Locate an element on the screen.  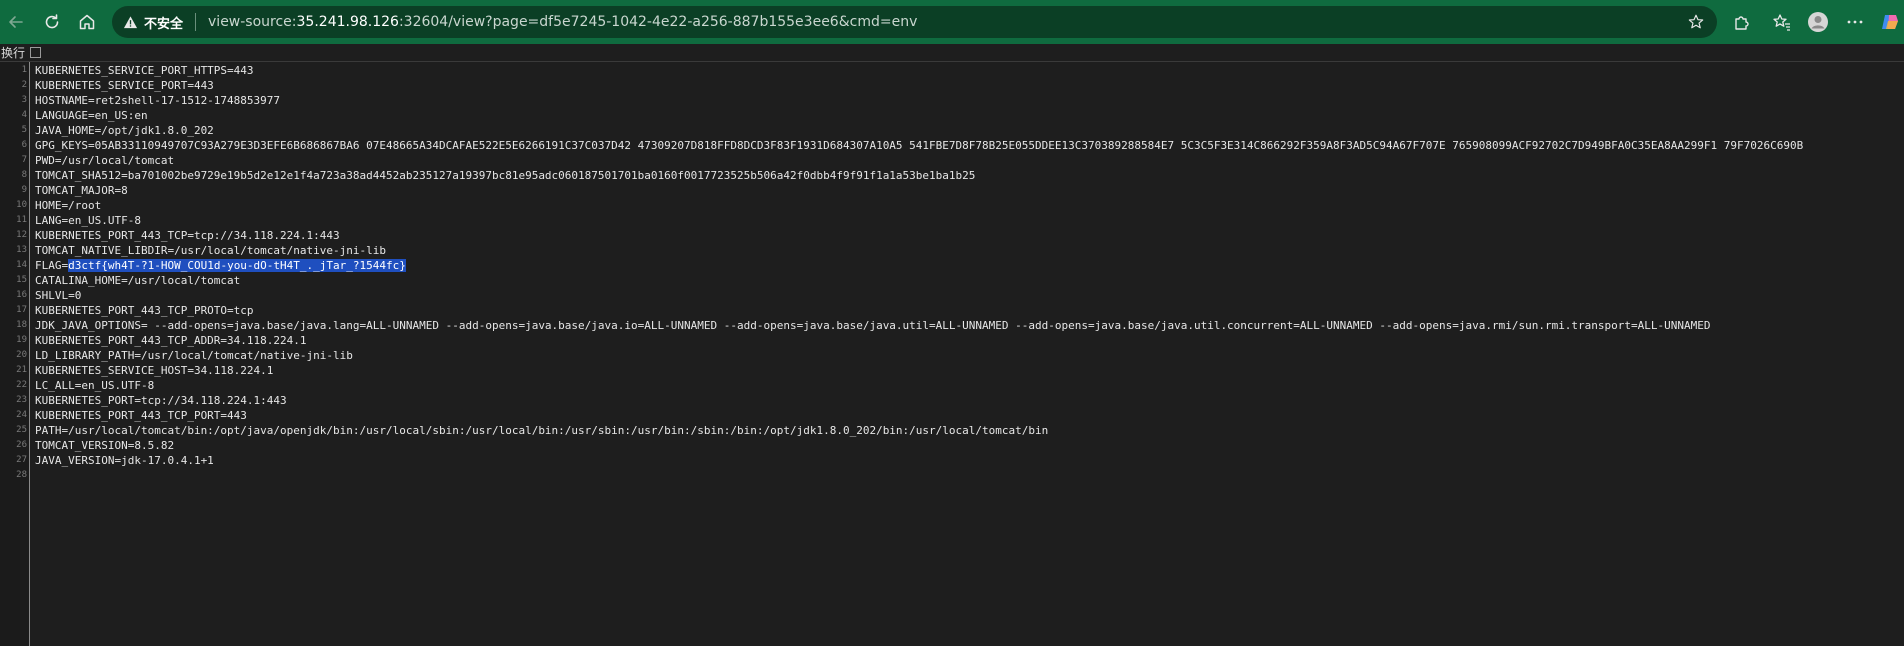
line-number: 3 is located at coordinates (24, 100).